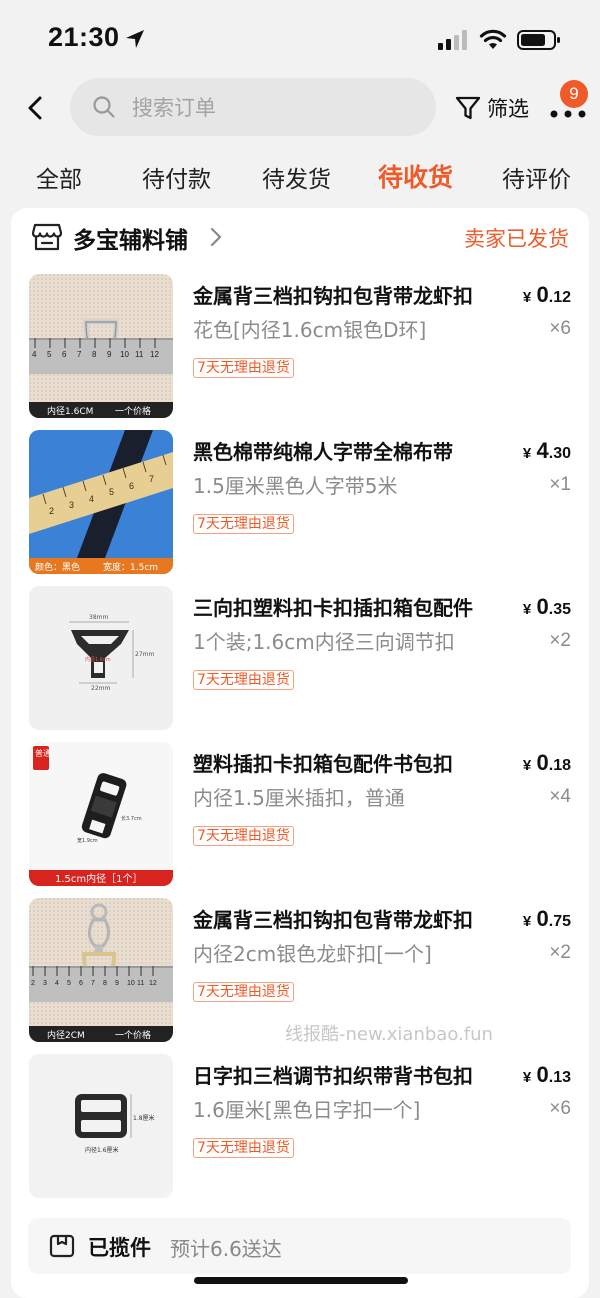  I want to click on more-dots-icon, so click(568, 114).